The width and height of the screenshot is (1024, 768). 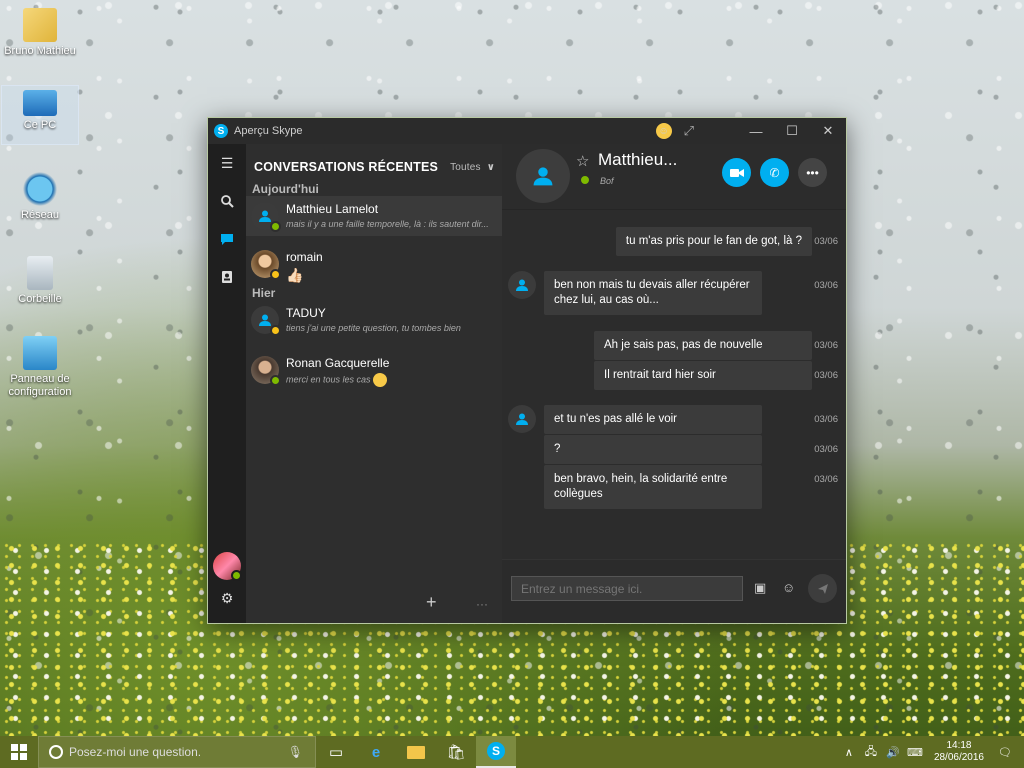 What do you see at coordinates (828, 131) in the screenshot?
I see `close-button: ✕` at bounding box center [828, 131].